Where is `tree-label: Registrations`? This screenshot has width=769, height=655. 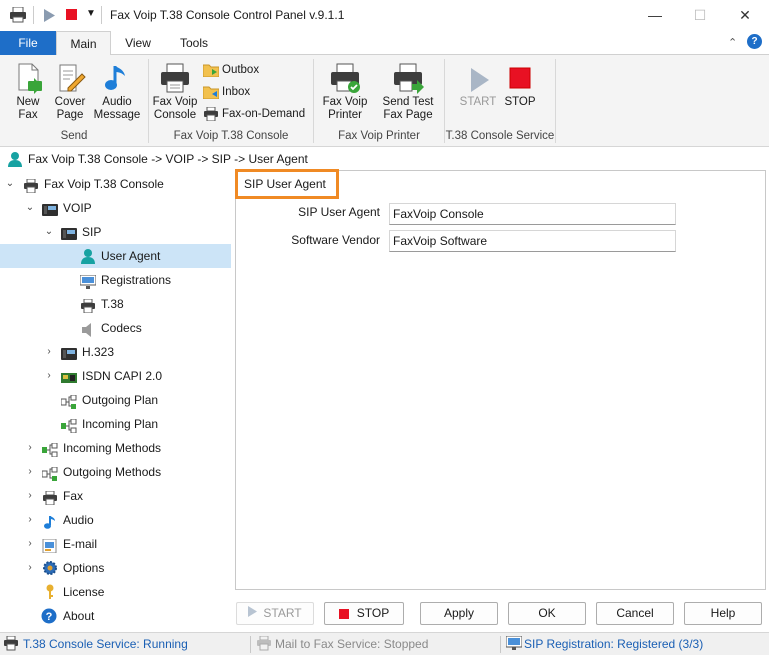
tree-label: Registrations is located at coordinates (136, 280).